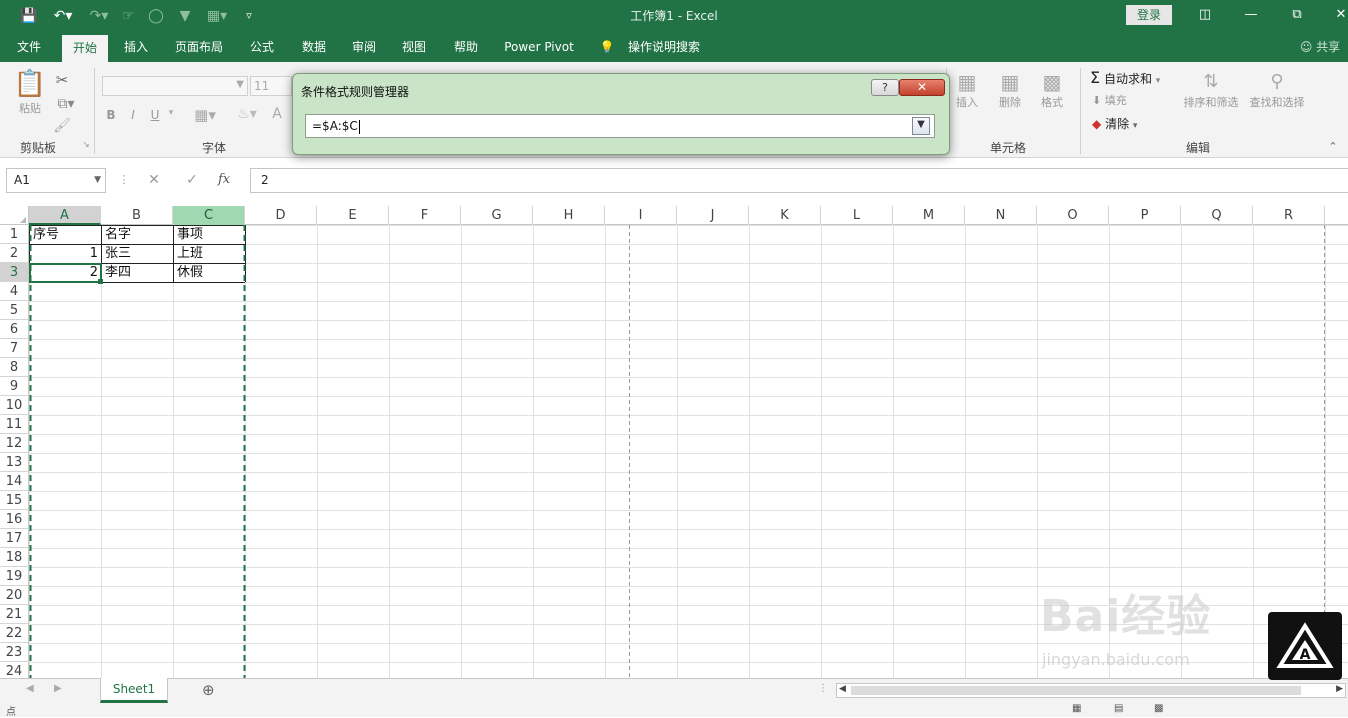  Describe the element at coordinates (1135, 77) in the screenshot. I see `autosum-button: Σ 自动求和 ▾` at that location.